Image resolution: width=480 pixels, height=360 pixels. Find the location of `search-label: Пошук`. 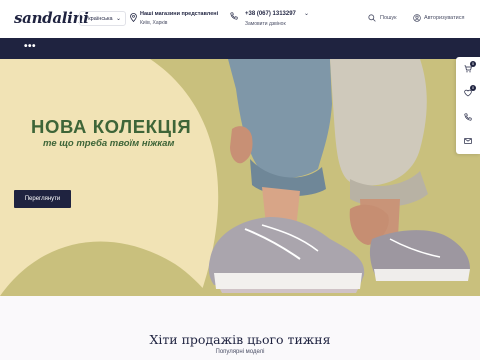

search-label: Пошук is located at coordinates (388, 18).